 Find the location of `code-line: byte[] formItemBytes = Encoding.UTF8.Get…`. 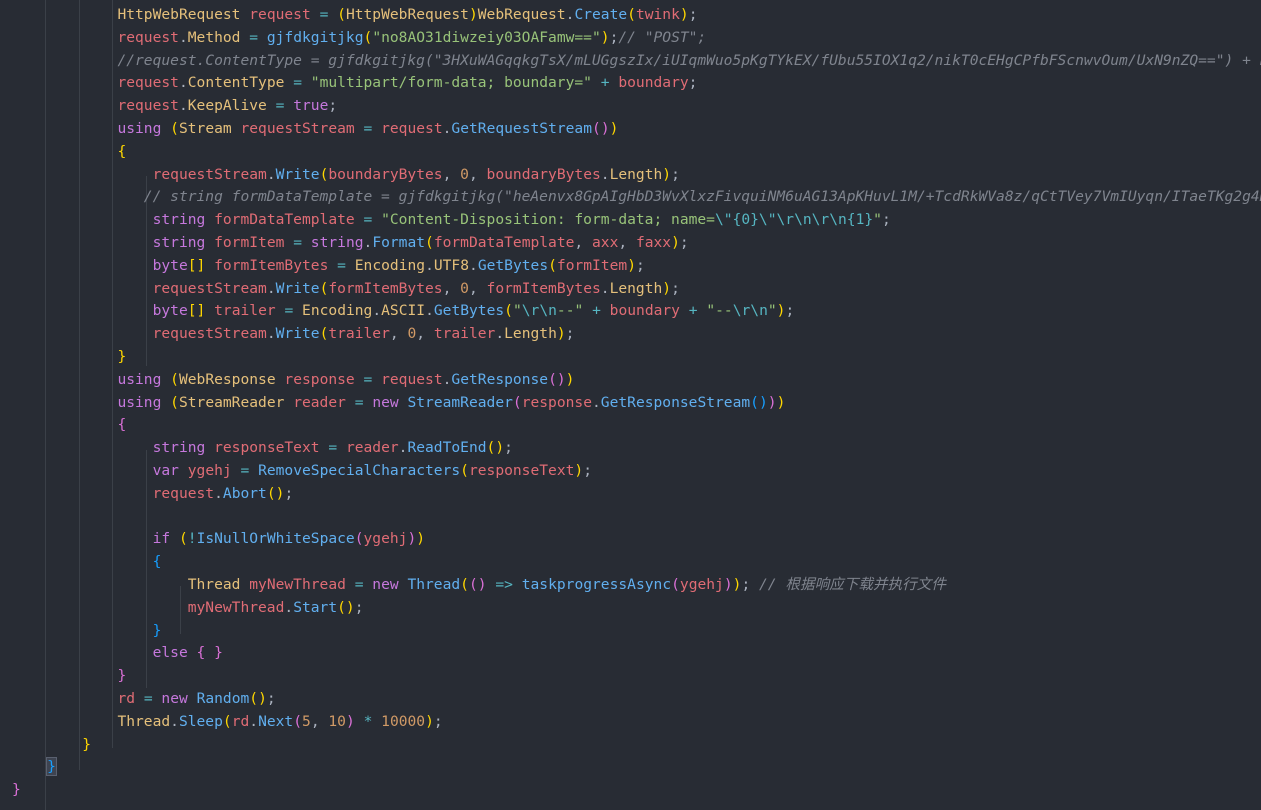

code-line: byte[] formItemBytes = Encoding.UTF8.Get… is located at coordinates (328, 266).